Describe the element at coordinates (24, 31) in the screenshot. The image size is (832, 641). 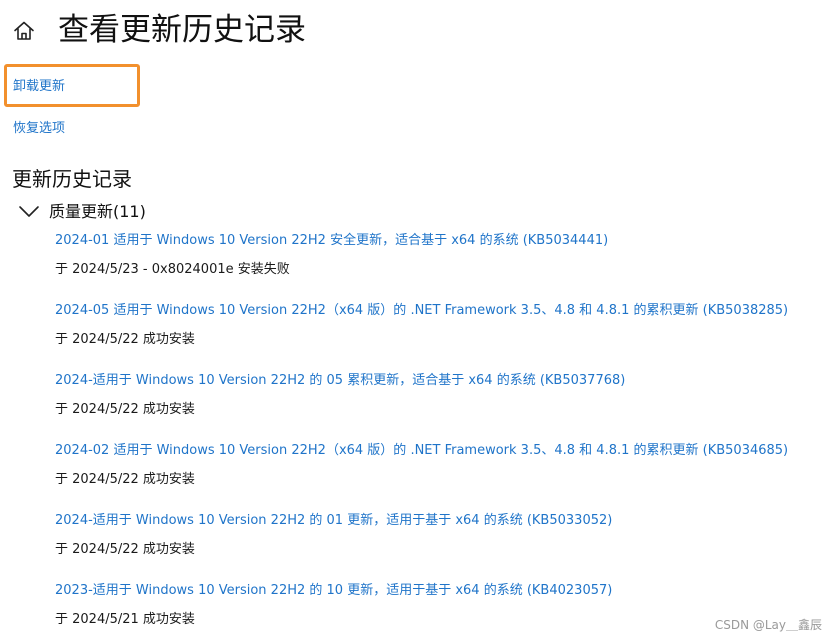
I see `home-icon` at that location.